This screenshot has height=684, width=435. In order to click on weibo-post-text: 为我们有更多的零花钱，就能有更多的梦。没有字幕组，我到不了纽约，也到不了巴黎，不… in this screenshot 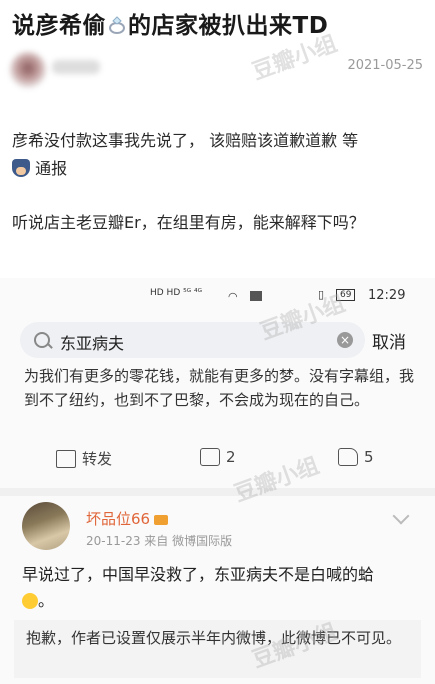, I will do `click(219, 388)`.